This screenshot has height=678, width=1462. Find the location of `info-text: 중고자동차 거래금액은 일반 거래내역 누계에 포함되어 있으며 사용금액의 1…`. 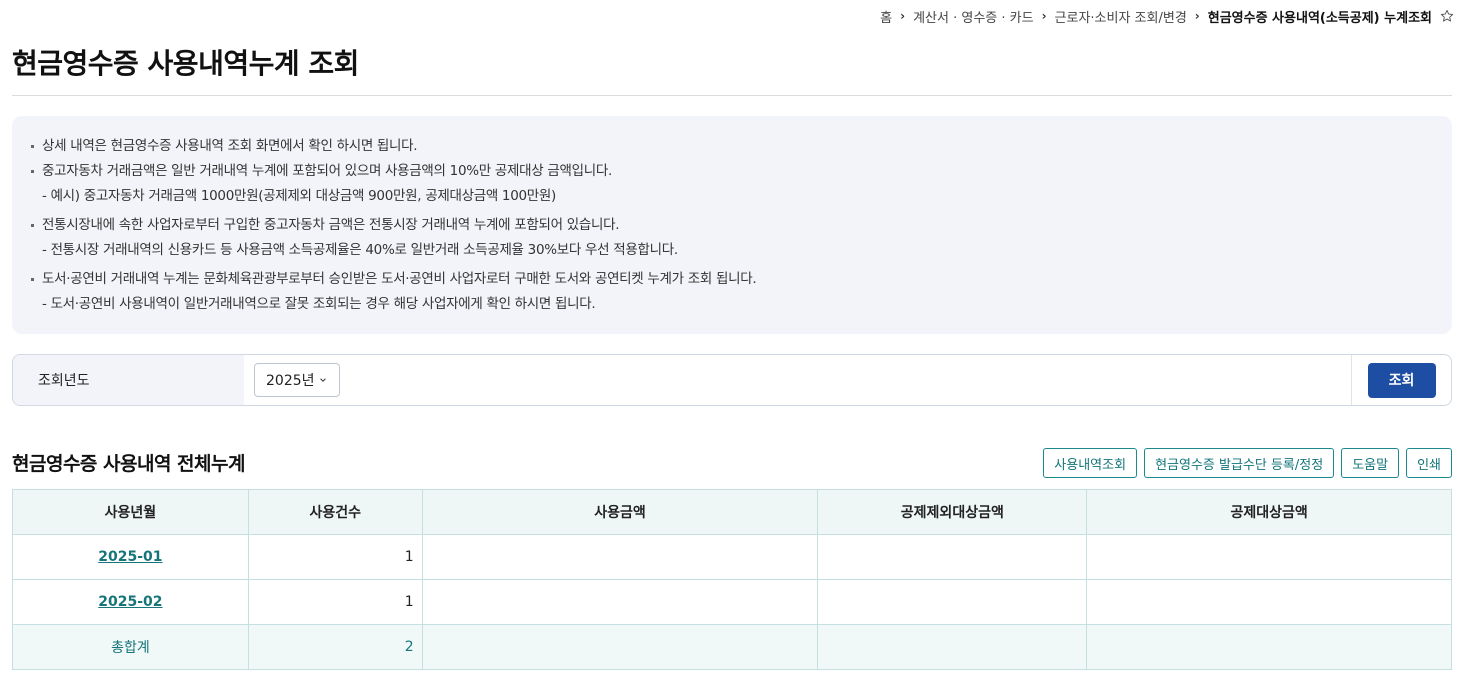

info-text: 중고자동차 거래금액은 일반 거래내역 누계에 포함되어 있으며 사용금액의 1… is located at coordinates (327, 171).